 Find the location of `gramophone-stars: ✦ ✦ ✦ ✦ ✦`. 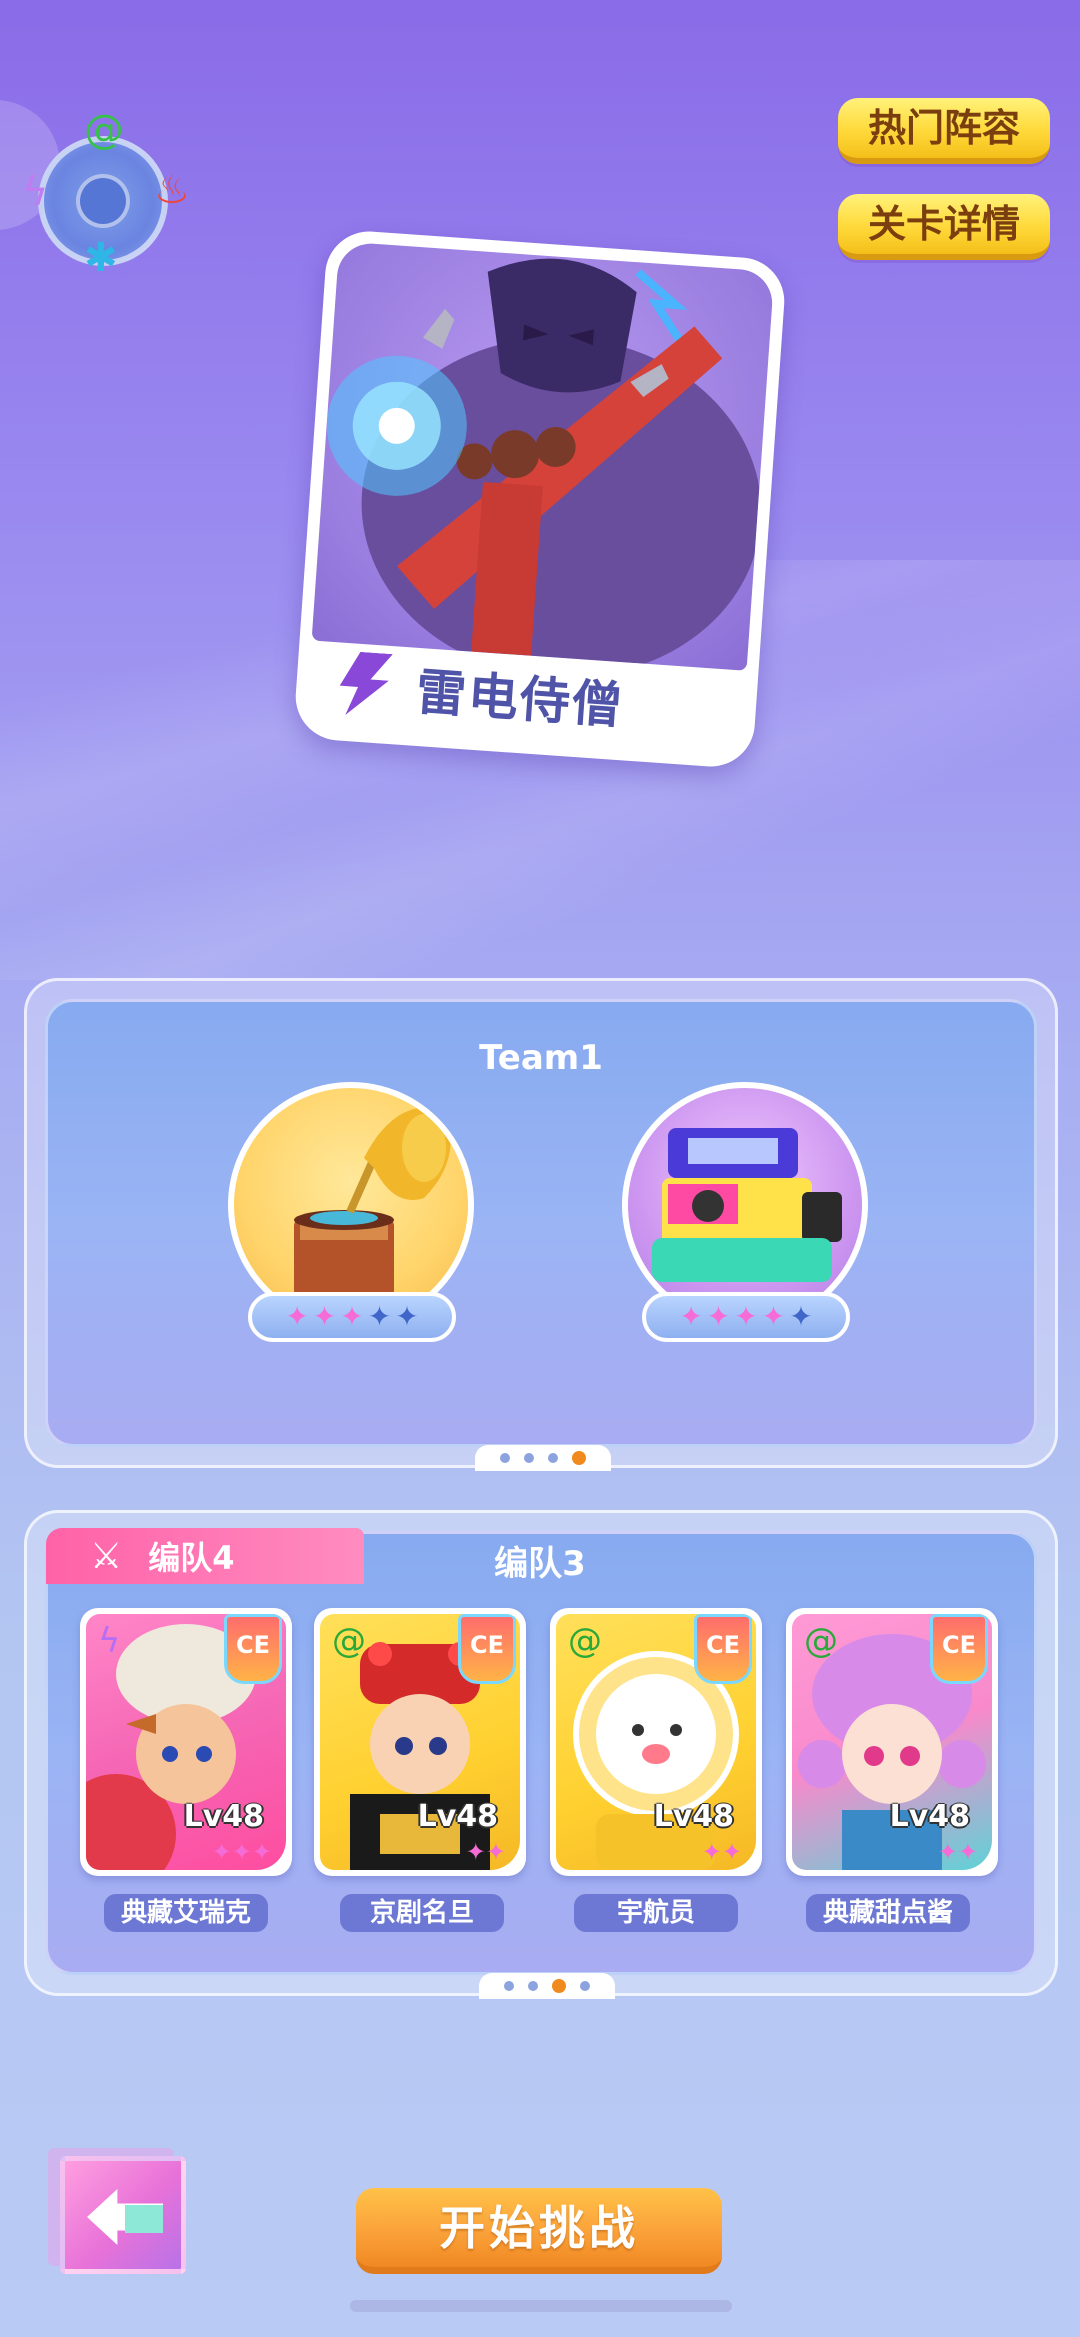

gramophone-stars: ✦ ✦ ✦ ✦ ✦ is located at coordinates (352, 1317).